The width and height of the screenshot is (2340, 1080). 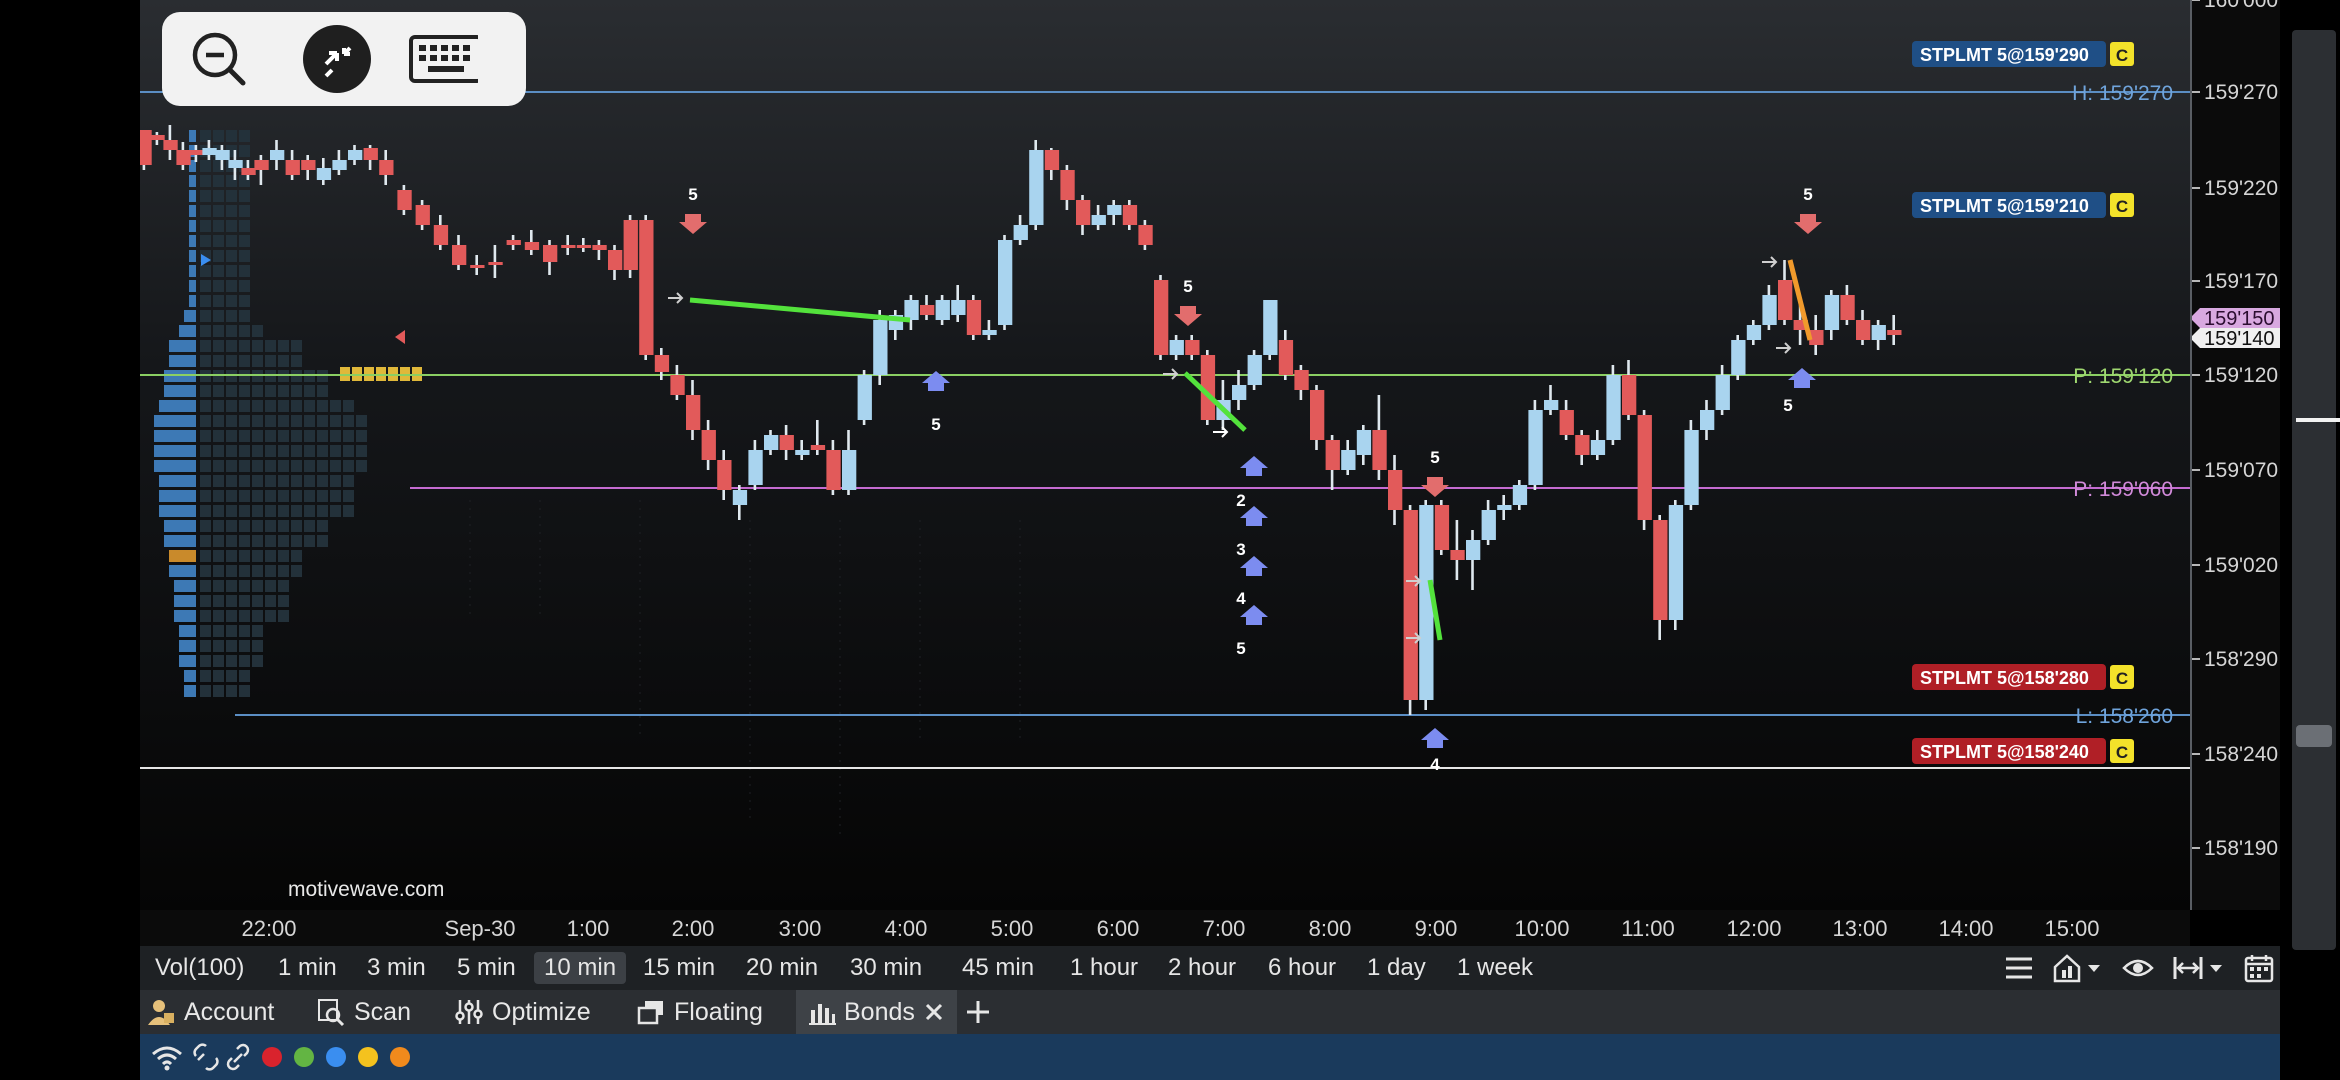 What do you see at coordinates (443, 59) in the screenshot?
I see `keyboard-button` at bounding box center [443, 59].